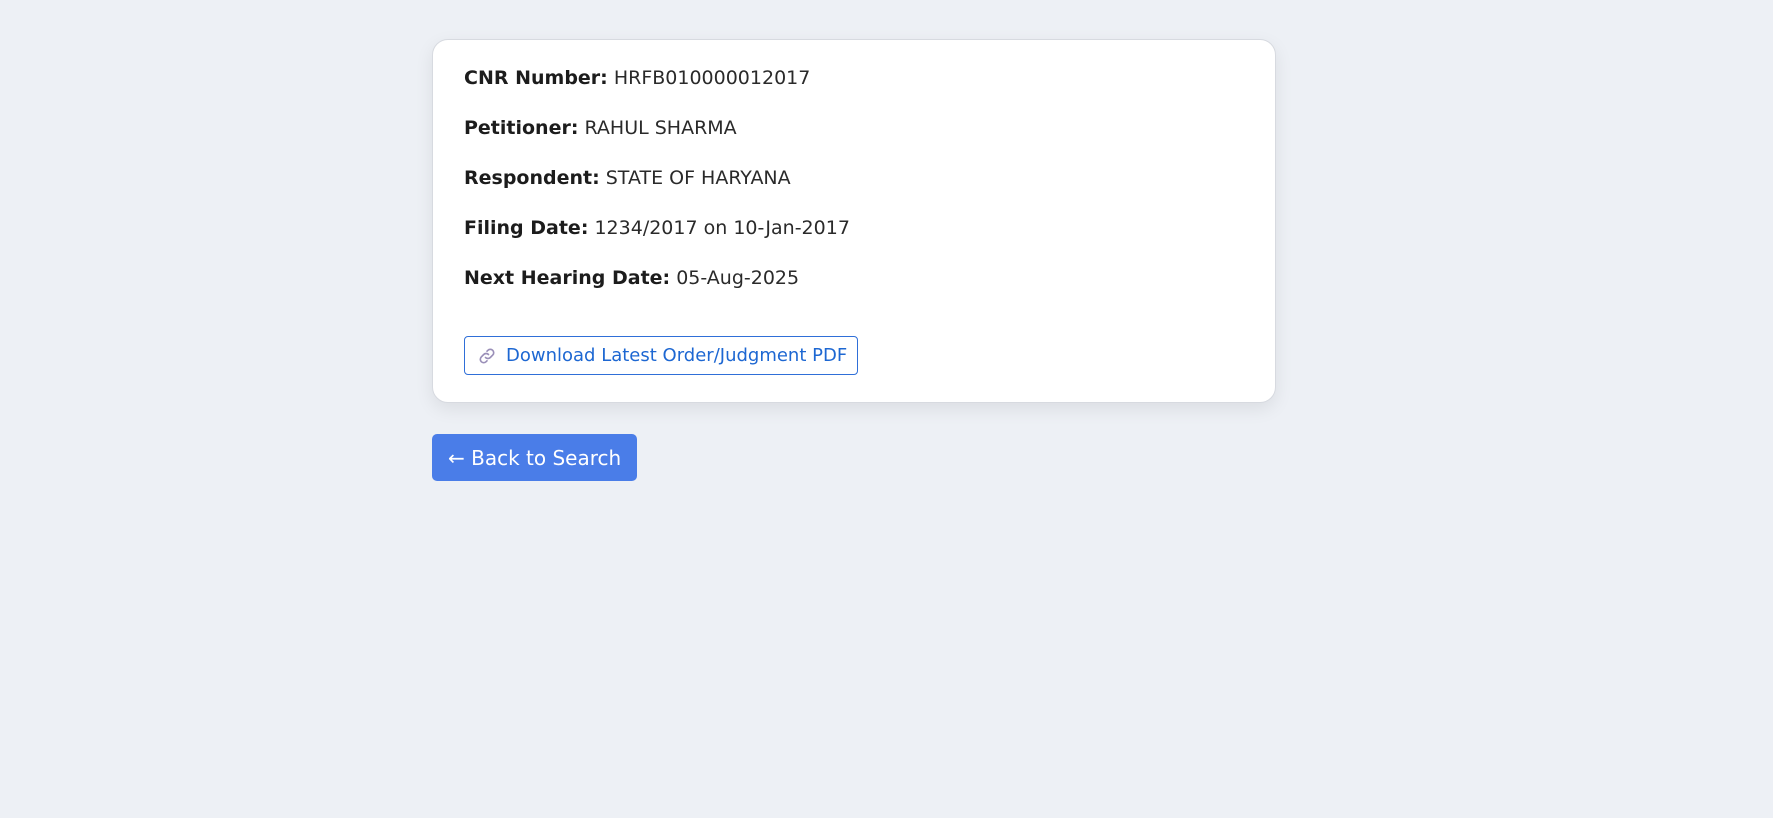 This screenshot has width=1773, height=818. What do you see at coordinates (532, 178) in the screenshot?
I see `respondent-label: Respondent:` at bounding box center [532, 178].